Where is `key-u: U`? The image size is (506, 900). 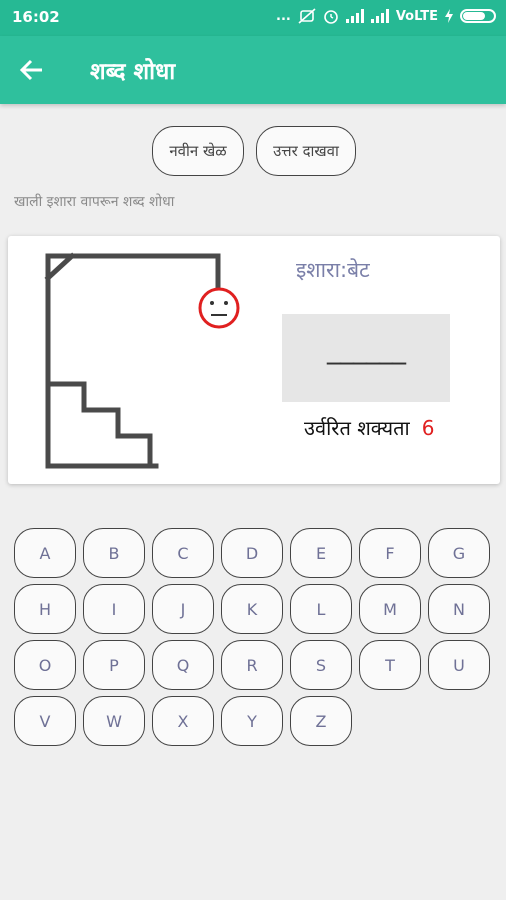
key-u: U is located at coordinates (459, 665).